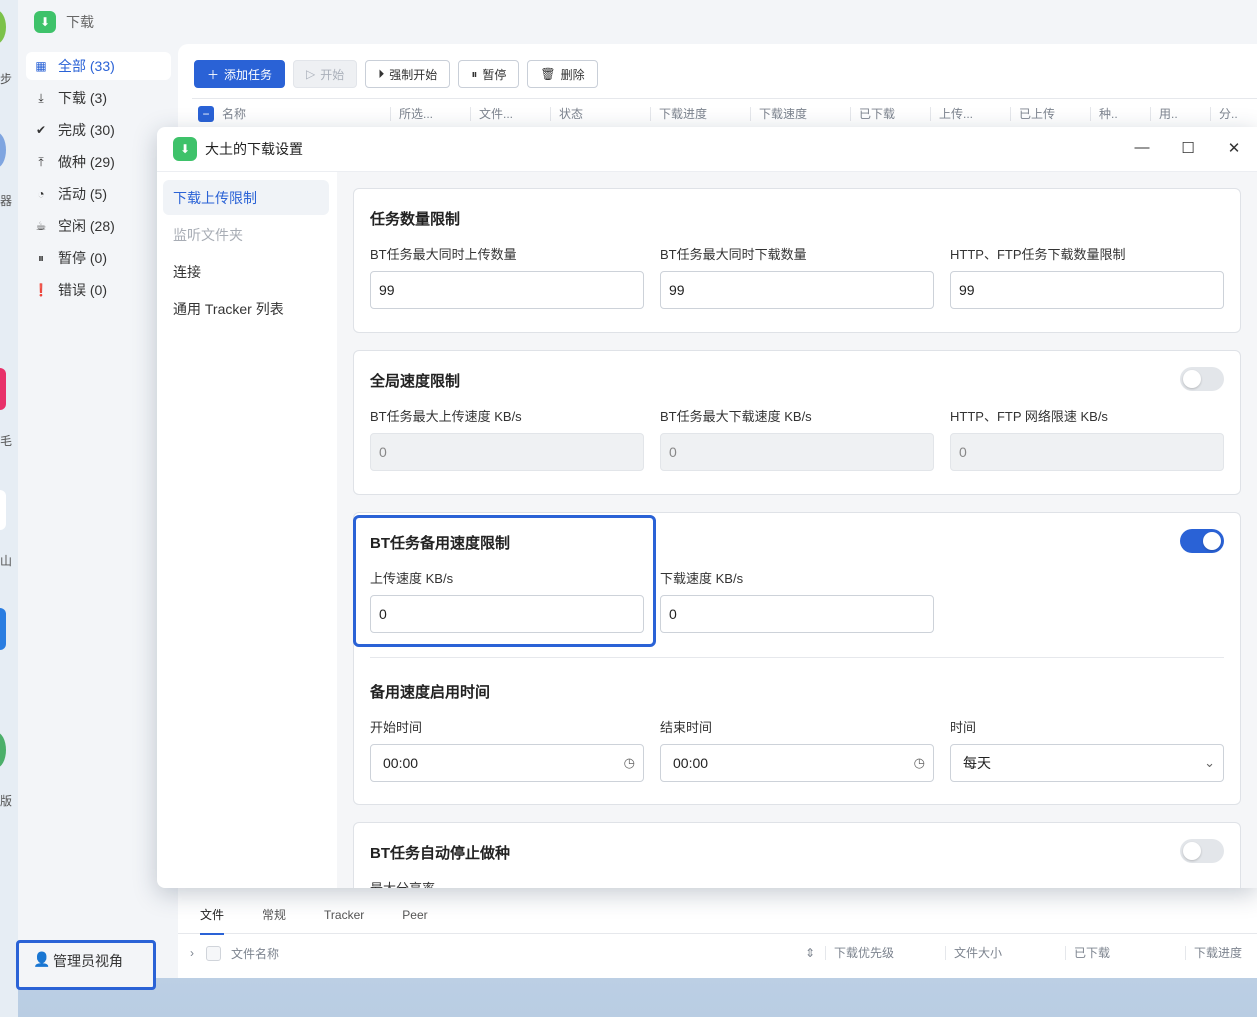  Describe the element at coordinates (1029, 416) in the screenshot. I see `field-label: HTTP、FTP 网络限速 KB/s` at that location.